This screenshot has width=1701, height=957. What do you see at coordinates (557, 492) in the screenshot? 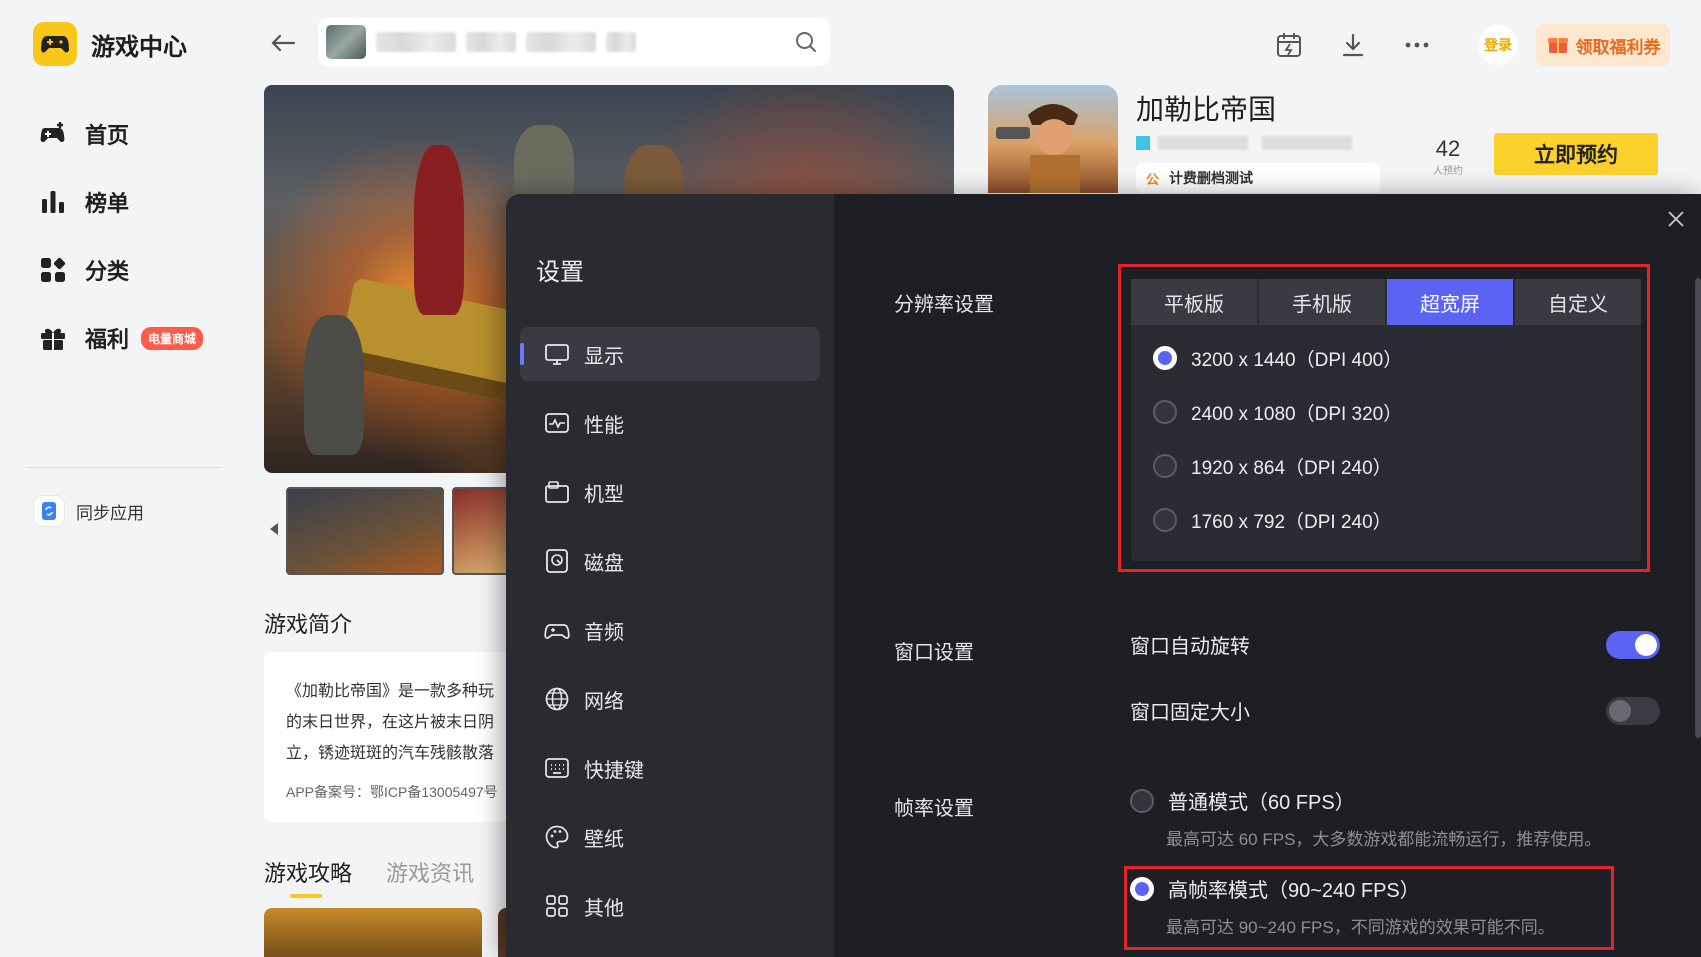
I see `device-model-icon` at bounding box center [557, 492].